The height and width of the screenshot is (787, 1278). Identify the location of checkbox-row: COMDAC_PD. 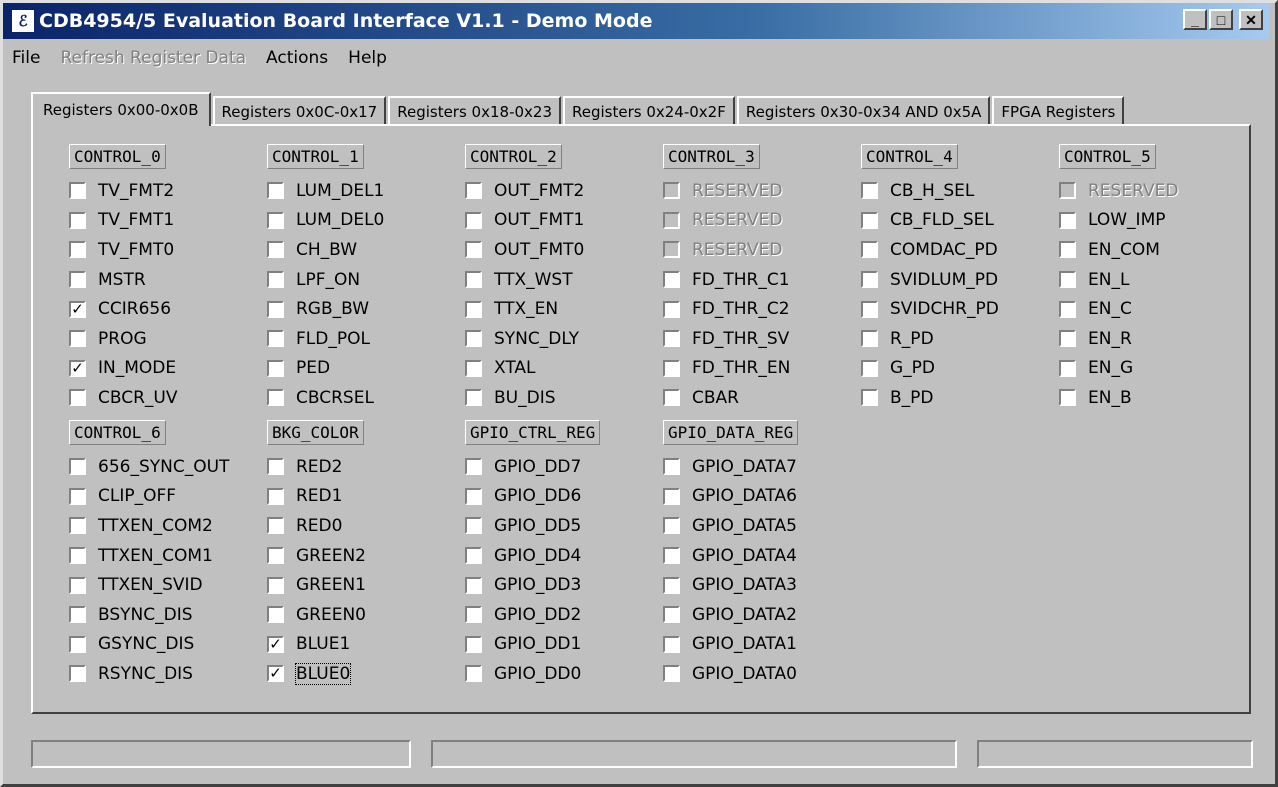
(961, 250).